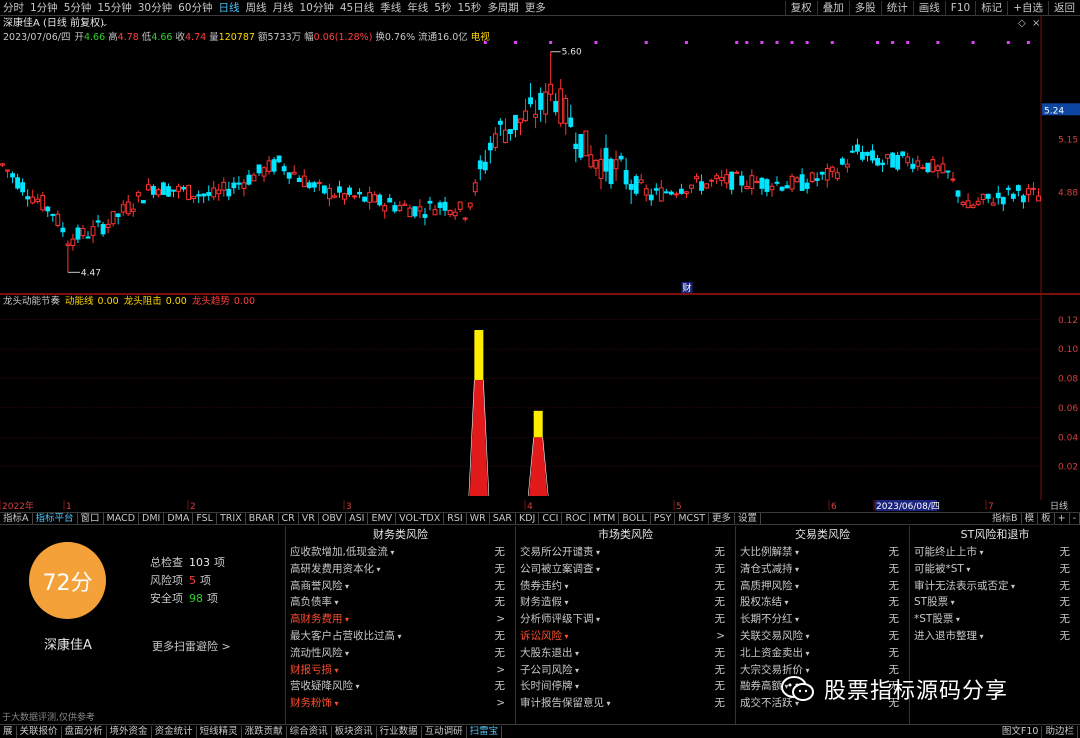  Describe the element at coordinates (991, 8) in the screenshot. I see `tool-button-6: 标记` at that location.